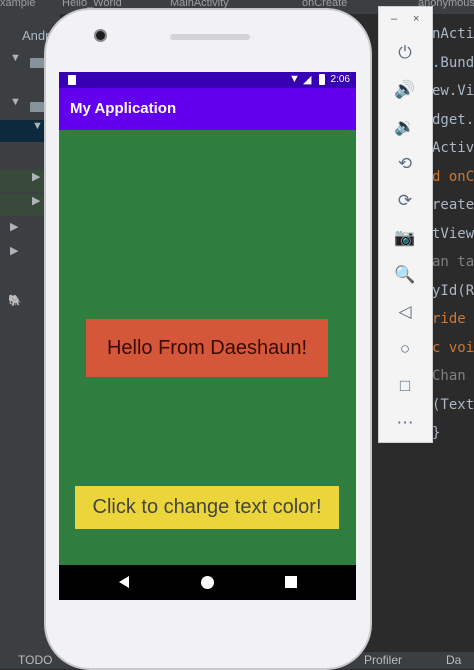 The image size is (474, 670). I want to click on camera-icon: 📷, so click(405, 238).